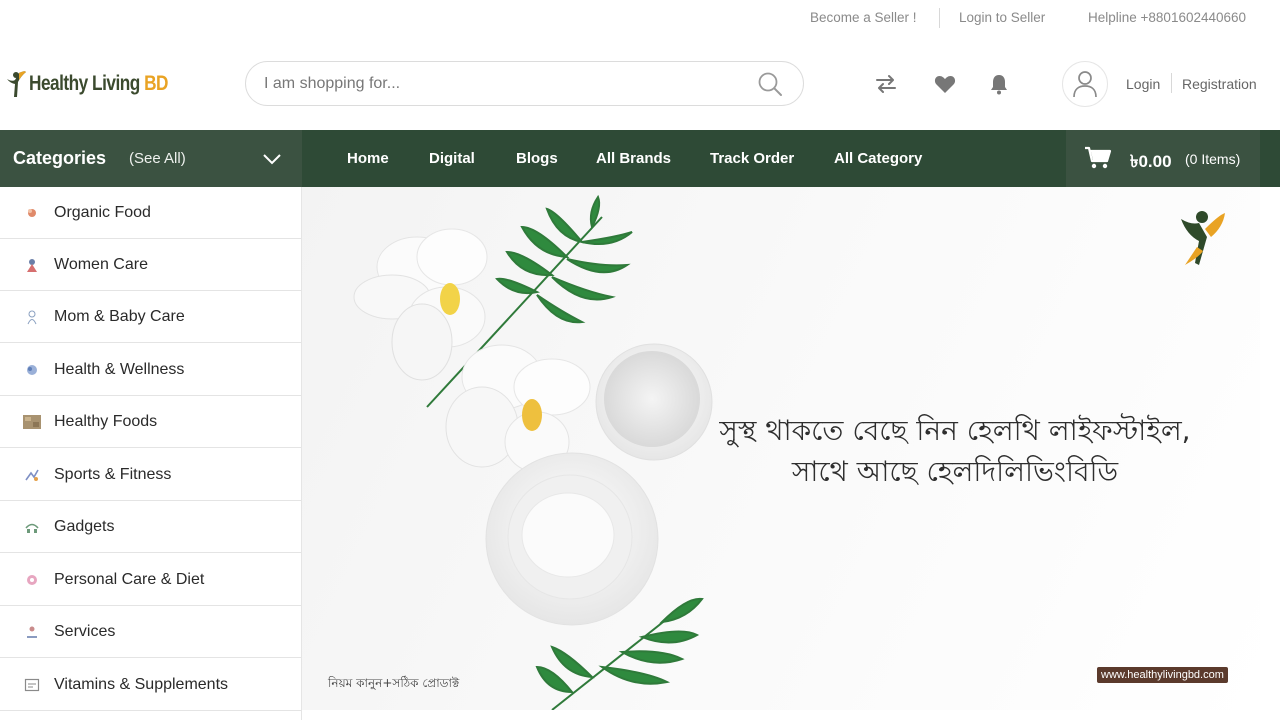  Describe the element at coordinates (32, 265) in the screenshot. I see `women-care-icon` at that location.